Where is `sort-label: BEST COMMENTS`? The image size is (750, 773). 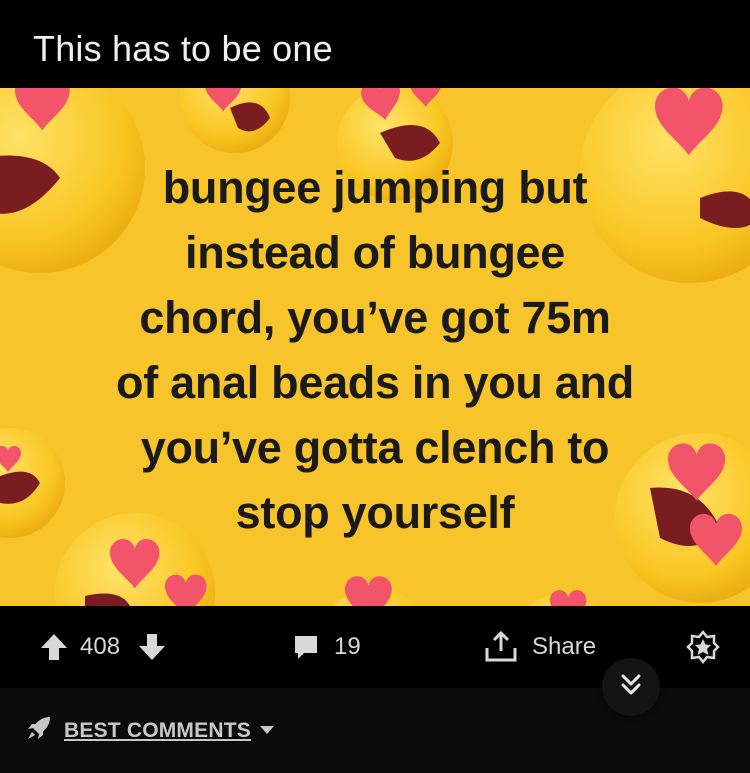
sort-label: BEST COMMENTS is located at coordinates (157, 730).